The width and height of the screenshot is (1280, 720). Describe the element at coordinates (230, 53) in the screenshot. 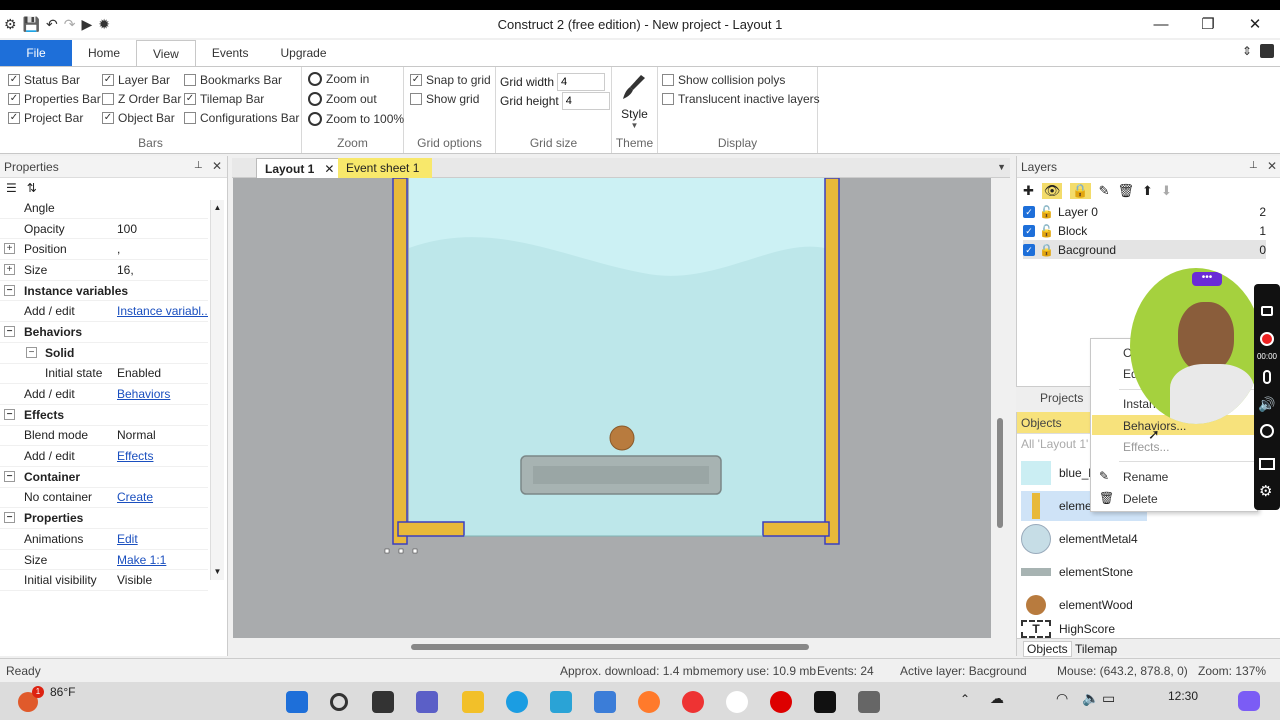

I see `tab-events: Events` at that location.